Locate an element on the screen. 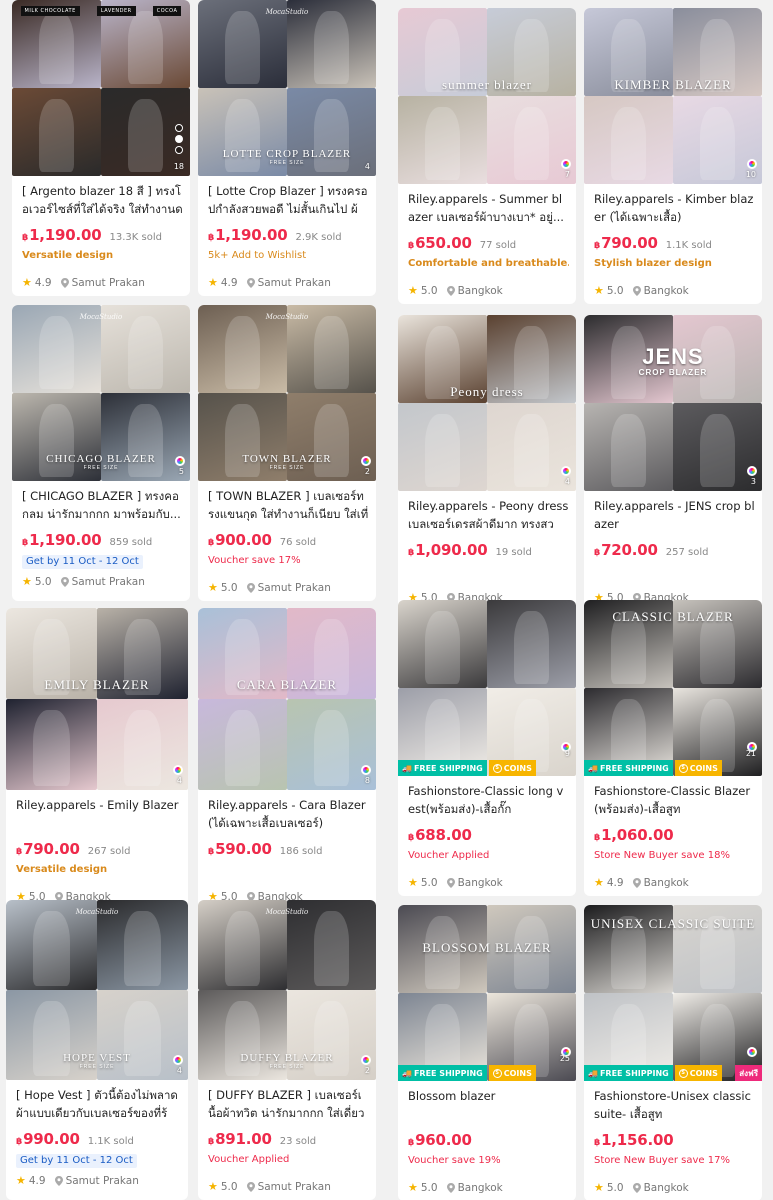 Image resolution: width=773 pixels, height=1200 pixels. product-image: BLOSSOM BLAZER 🚚 FREE SHIPPING S COINS 25 is located at coordinates (487, 993).